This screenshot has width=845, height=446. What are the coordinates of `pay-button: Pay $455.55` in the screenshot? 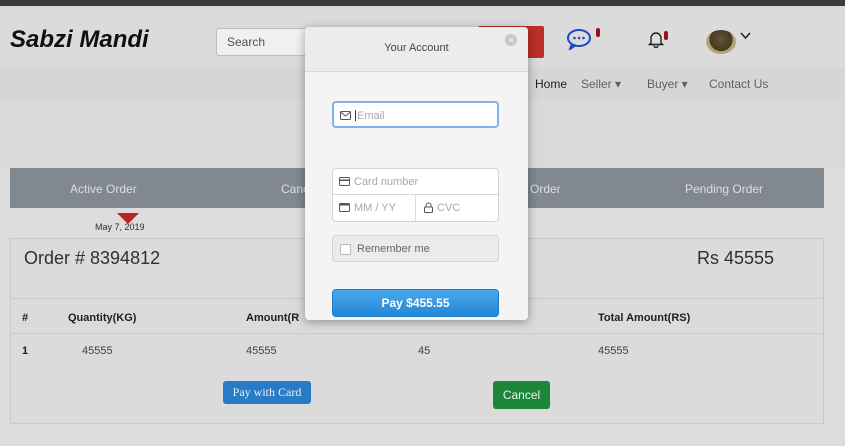 It's located at (415, 303).